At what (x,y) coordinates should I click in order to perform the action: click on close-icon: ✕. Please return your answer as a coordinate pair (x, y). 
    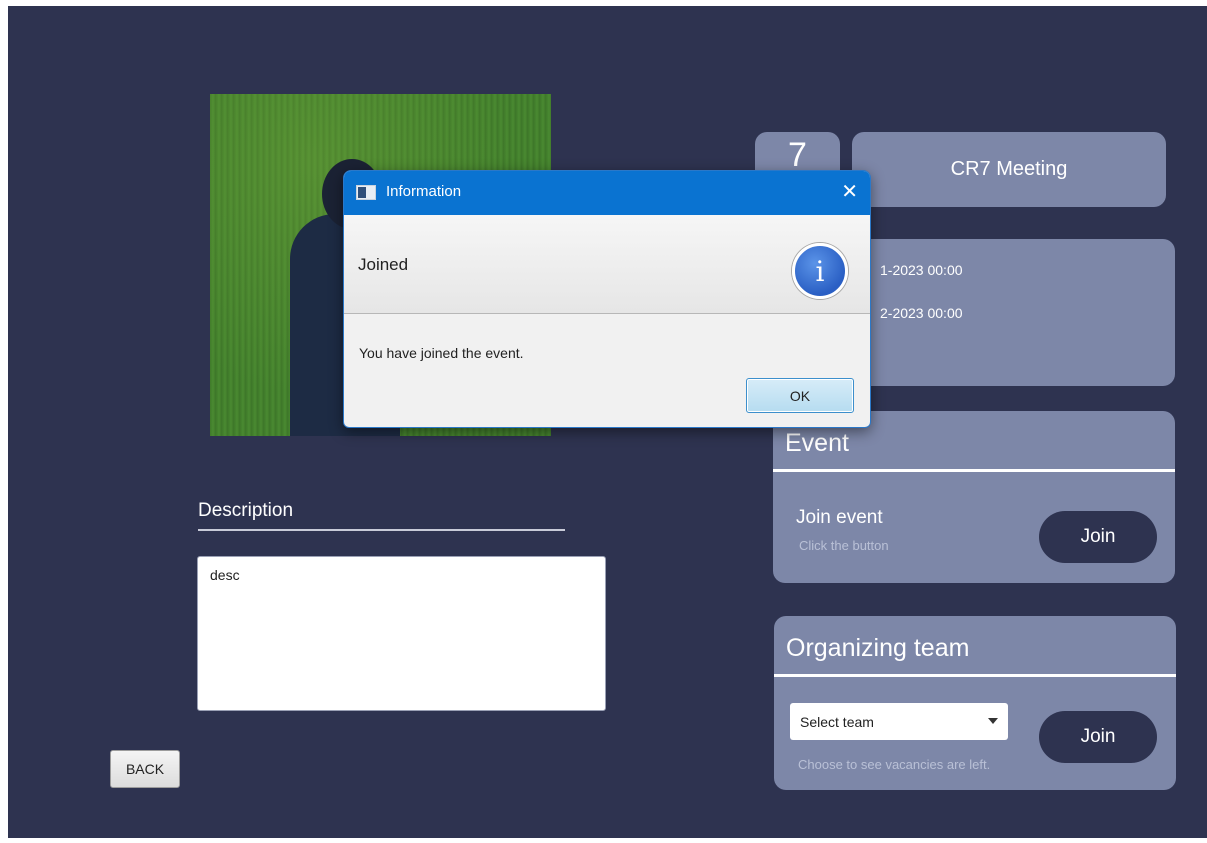
    Looking at the image, I should click on (849, 191).